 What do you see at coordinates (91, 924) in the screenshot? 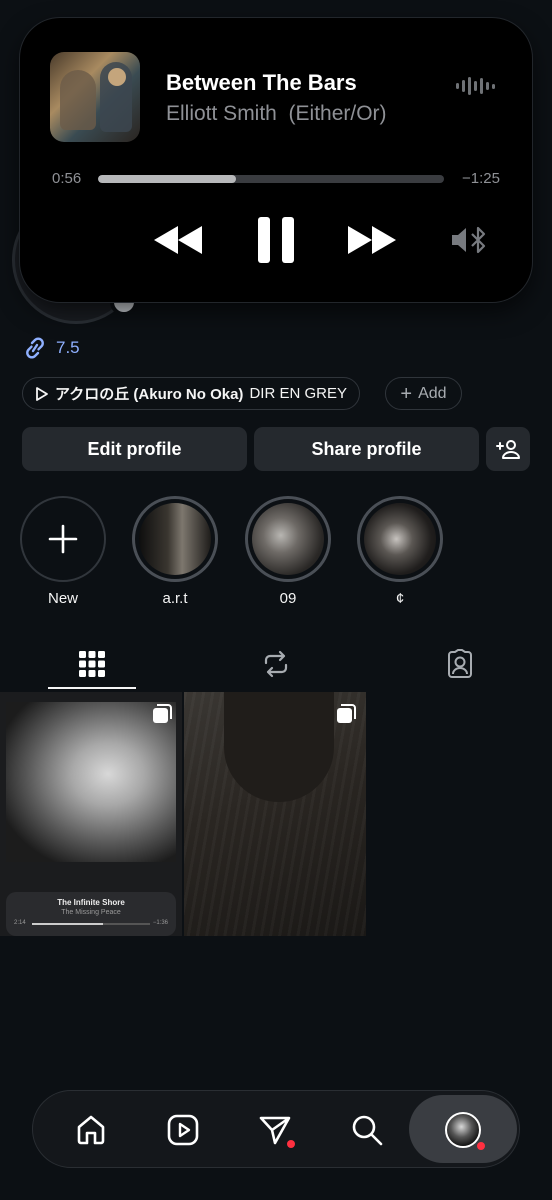
I see `mini-player-bar` at bounding box center [91, 924].